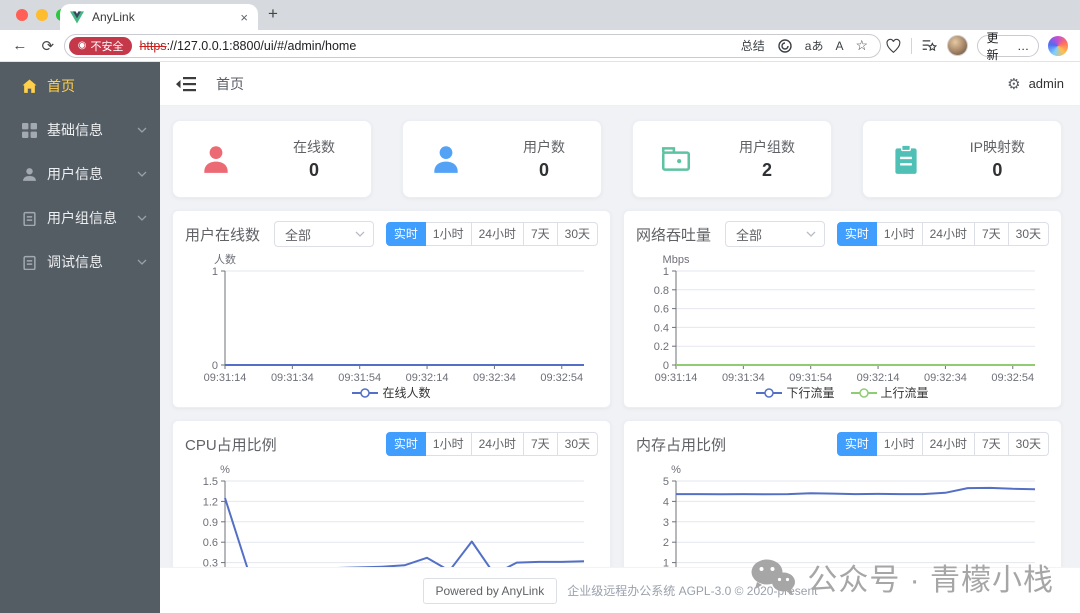  I want to click on svg-text: Mbps, so click(676, 260).